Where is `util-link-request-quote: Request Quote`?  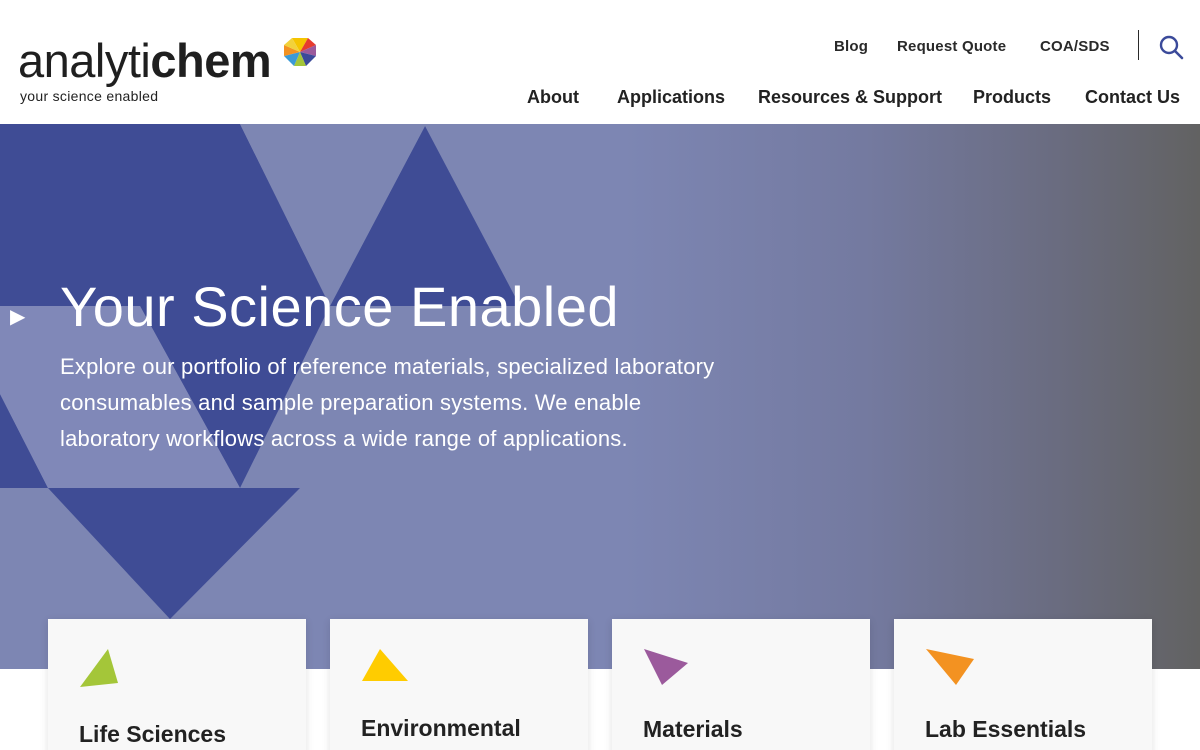
util-link-request-quote: Request Quote is located at coordinates (951, 46).